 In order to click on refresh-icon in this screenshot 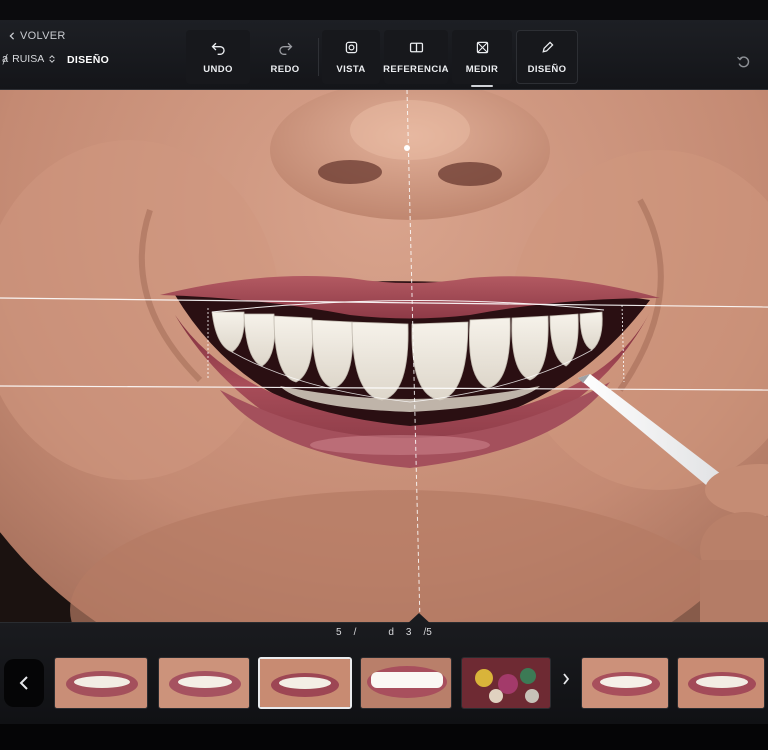, I will do `click(744, 62)`.